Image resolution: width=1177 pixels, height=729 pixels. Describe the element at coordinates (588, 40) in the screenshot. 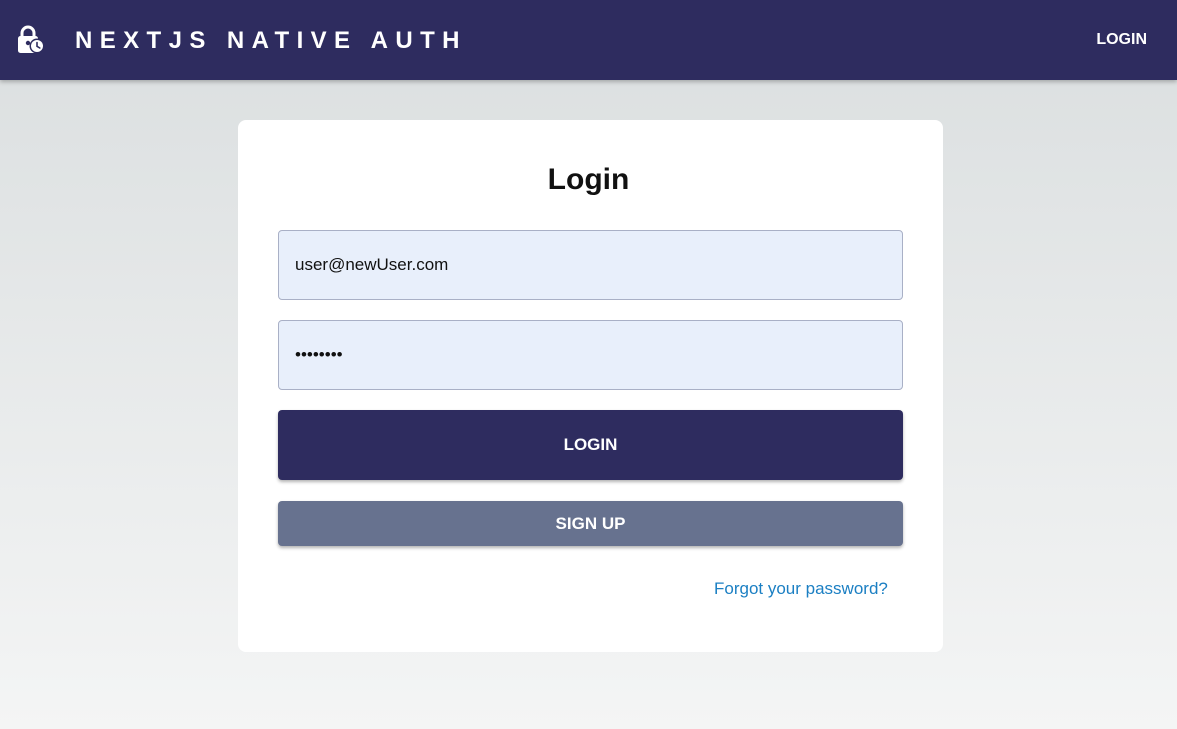

I see `app-bar: NEXTJS NATIVE AUTH LOGIN` at that location.